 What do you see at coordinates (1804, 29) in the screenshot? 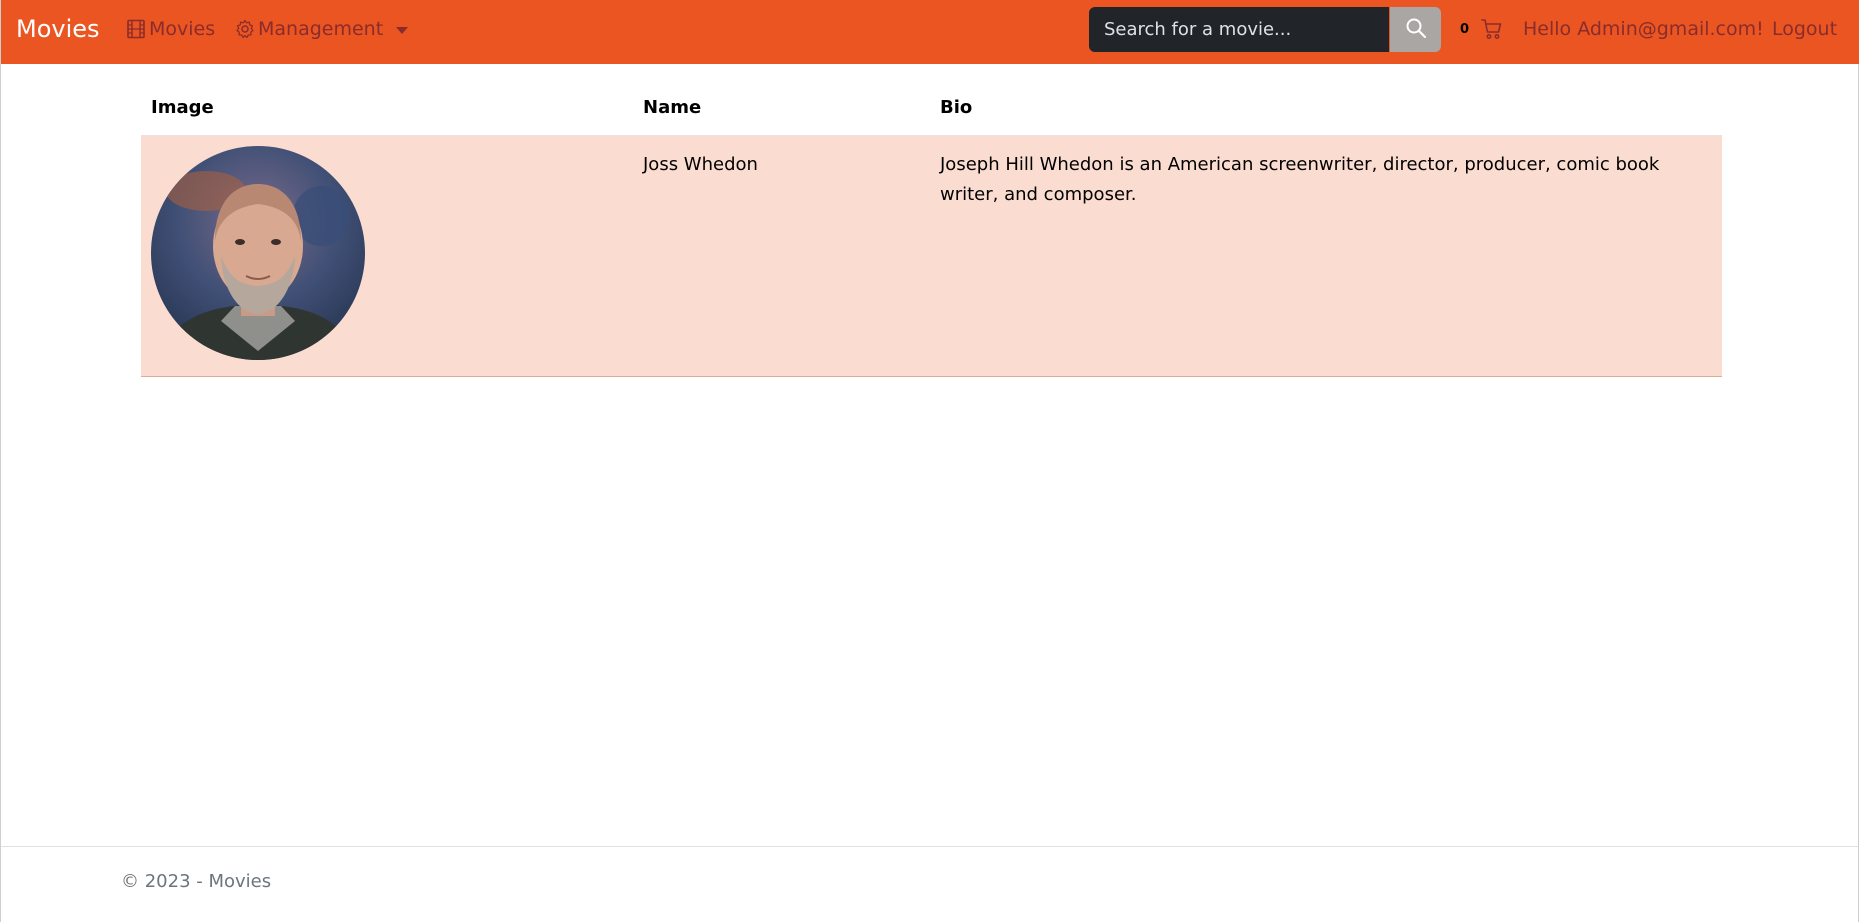
I see `logout-link: Logout` at bounding box center [1804, 29].